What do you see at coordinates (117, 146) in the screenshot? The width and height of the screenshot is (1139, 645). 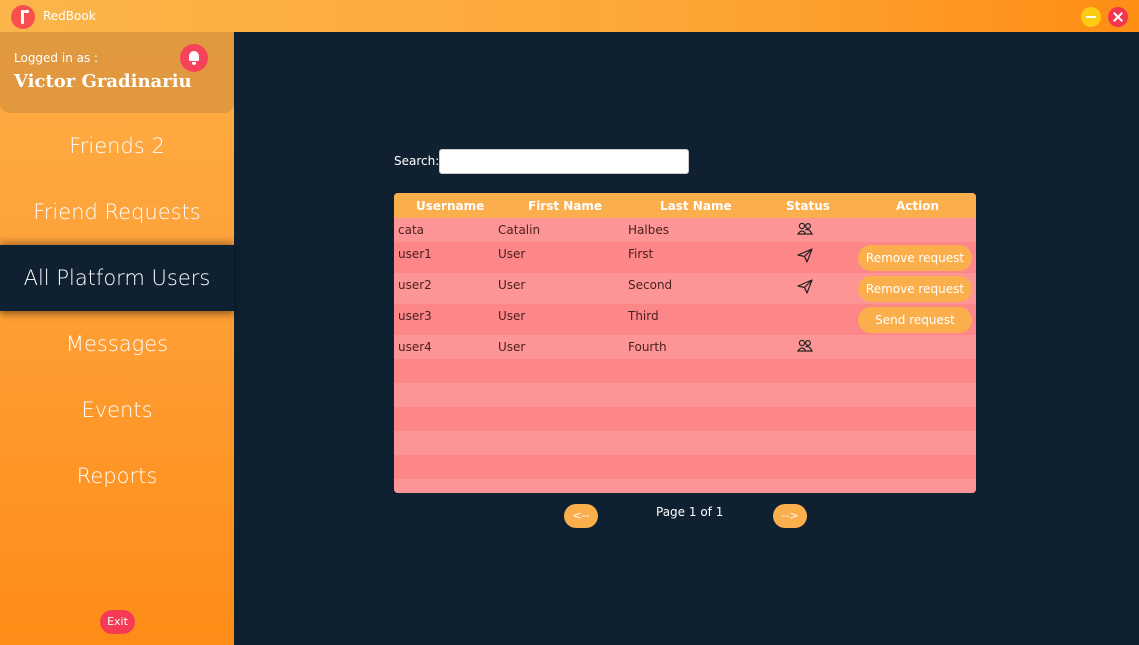 I see `sidebar-item-friends: Friends 2` at bounding box center [117, 146].